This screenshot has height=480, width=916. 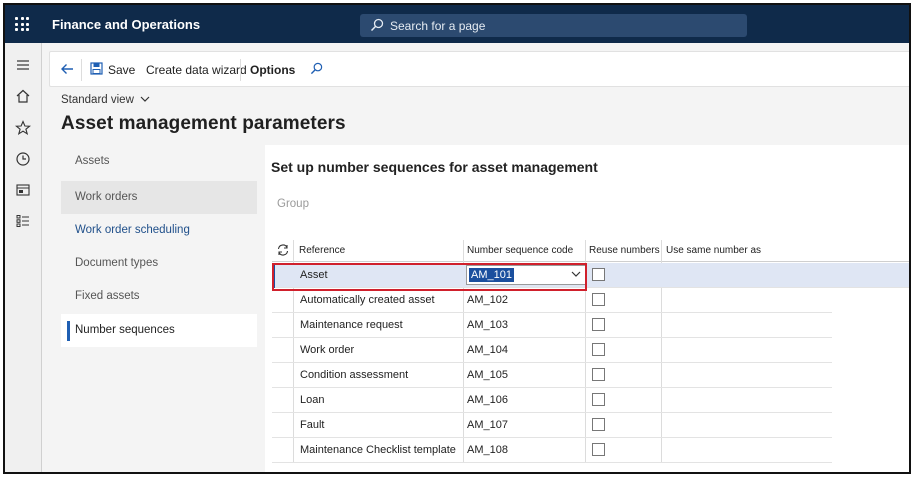 What do you see at coordinates (23, 96) in the screenshot?
I see `home-icon` at bounding box center [23, 96].